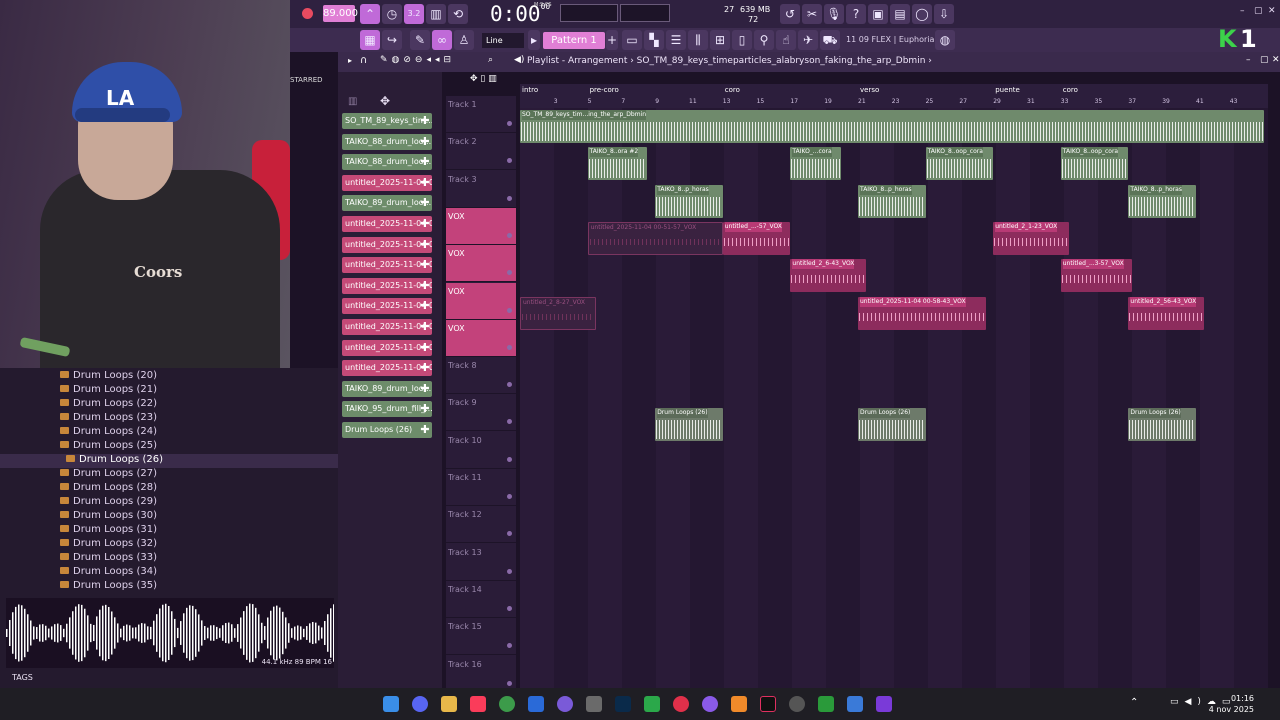 The width and height of the screenshot is (1280, 720). What do you see at coordinates (1166, 313) in the screenshot?
I see `playlist-clip: untitled_2_56-43_VOX` at bounding box center [1166, 313].